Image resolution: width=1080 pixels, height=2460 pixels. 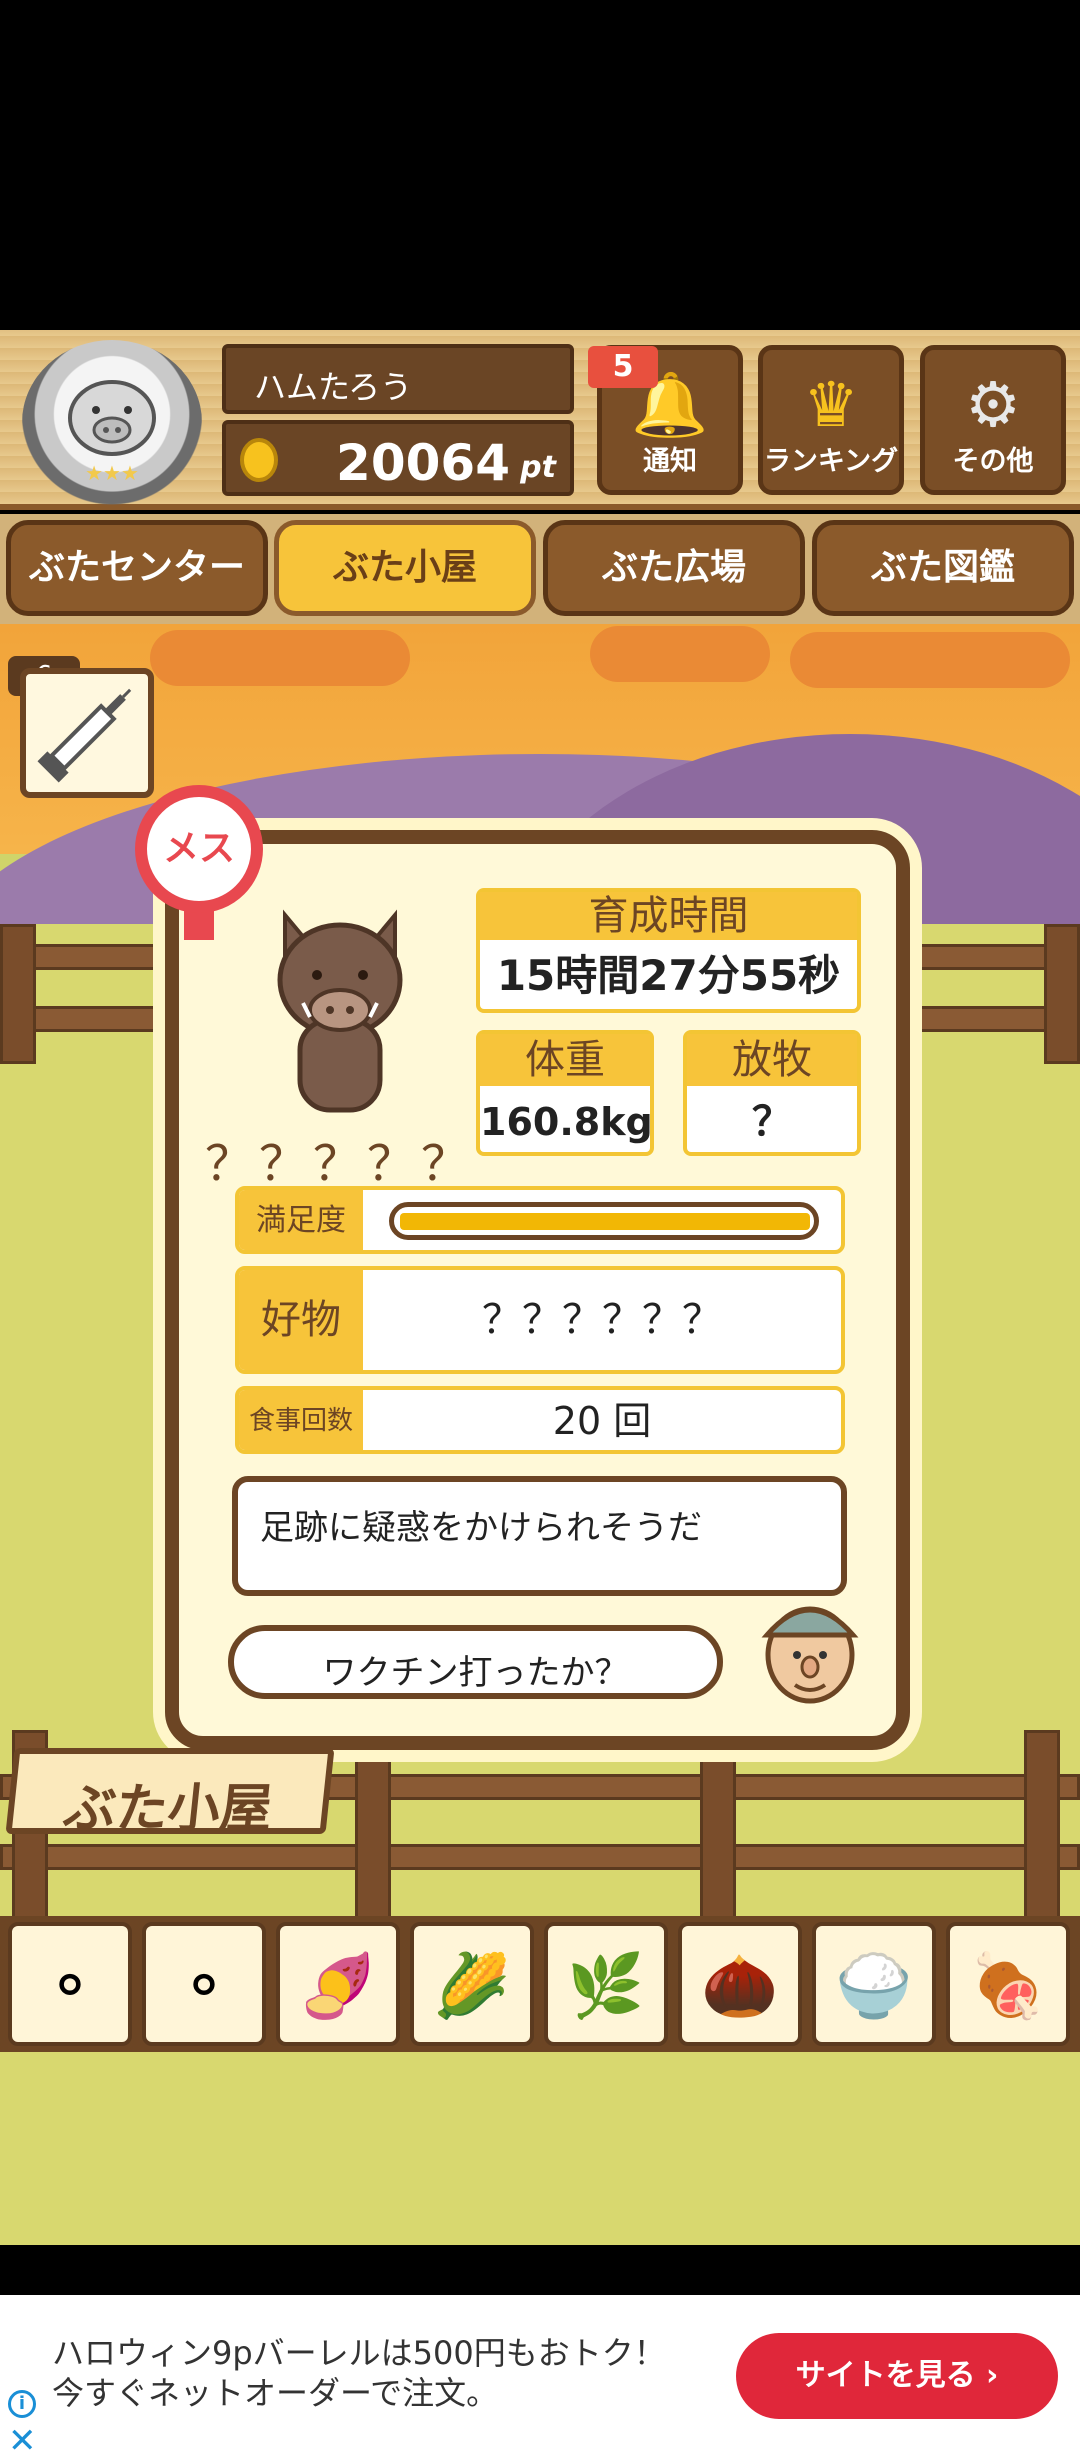 I want to click on other-button: ⚙ その他, so click(x=993, y=420).